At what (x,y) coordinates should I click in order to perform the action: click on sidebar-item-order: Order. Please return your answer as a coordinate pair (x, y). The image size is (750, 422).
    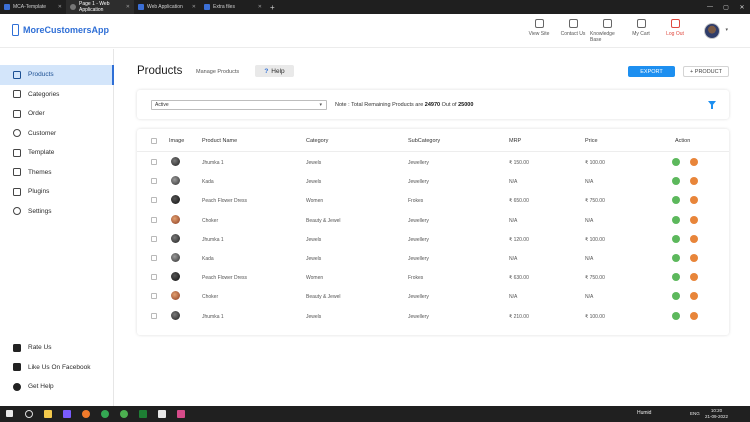
    Looking at the image, I should click on (57, 114).